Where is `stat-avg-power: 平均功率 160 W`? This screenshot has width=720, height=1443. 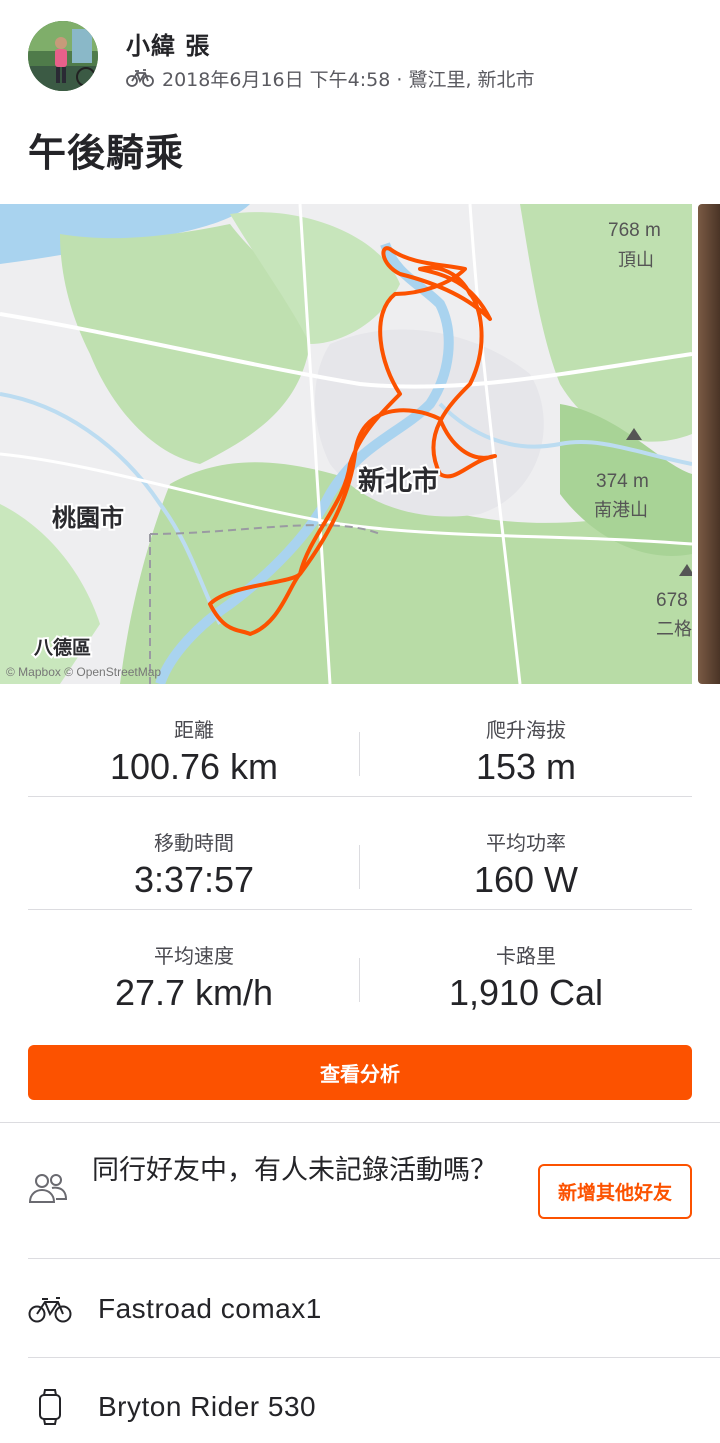 stat-avg-power: 平均功率 160 W is located at coordinates (526, 853).